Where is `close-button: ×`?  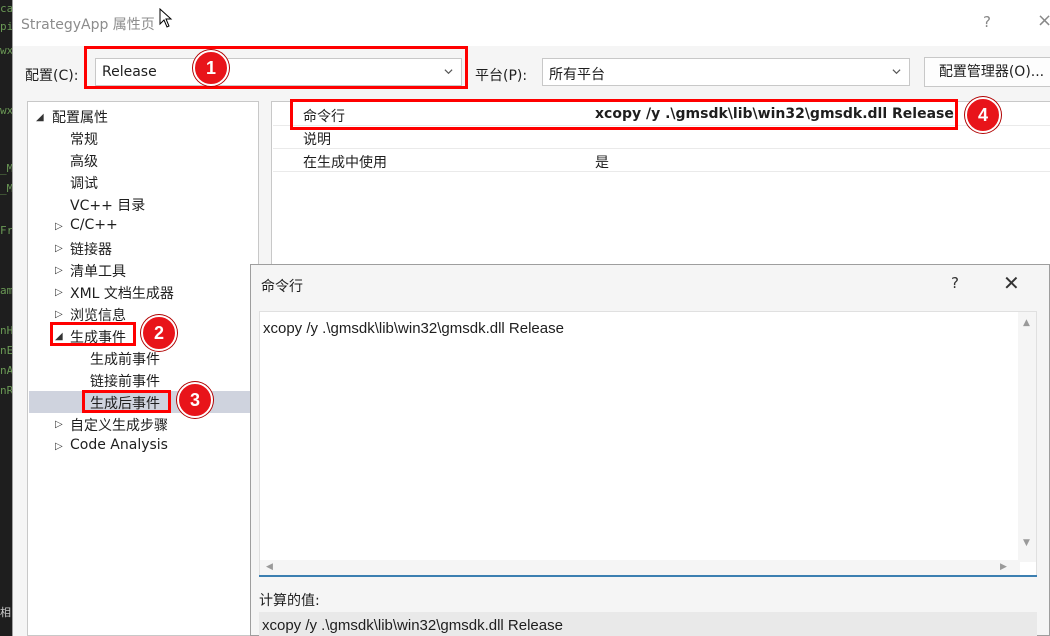
close-button: × is located at coordinates (1043, 20).